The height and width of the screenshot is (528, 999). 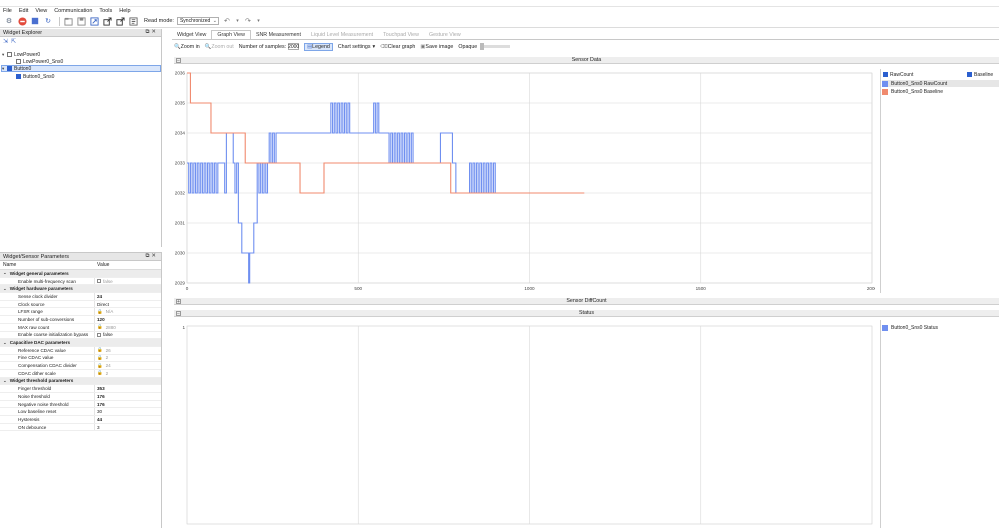 What do you see at coordinates (80, 397) in the screenshot?
I see `parameter-row: Noise threshold 176` at bounding box center [80, 397].